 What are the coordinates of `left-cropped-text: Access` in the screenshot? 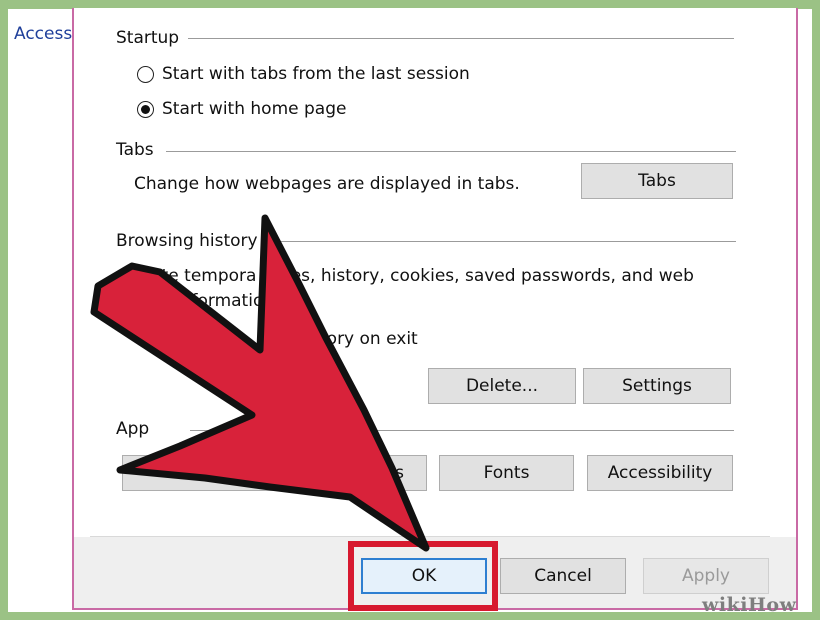 It's located at (43, 34).